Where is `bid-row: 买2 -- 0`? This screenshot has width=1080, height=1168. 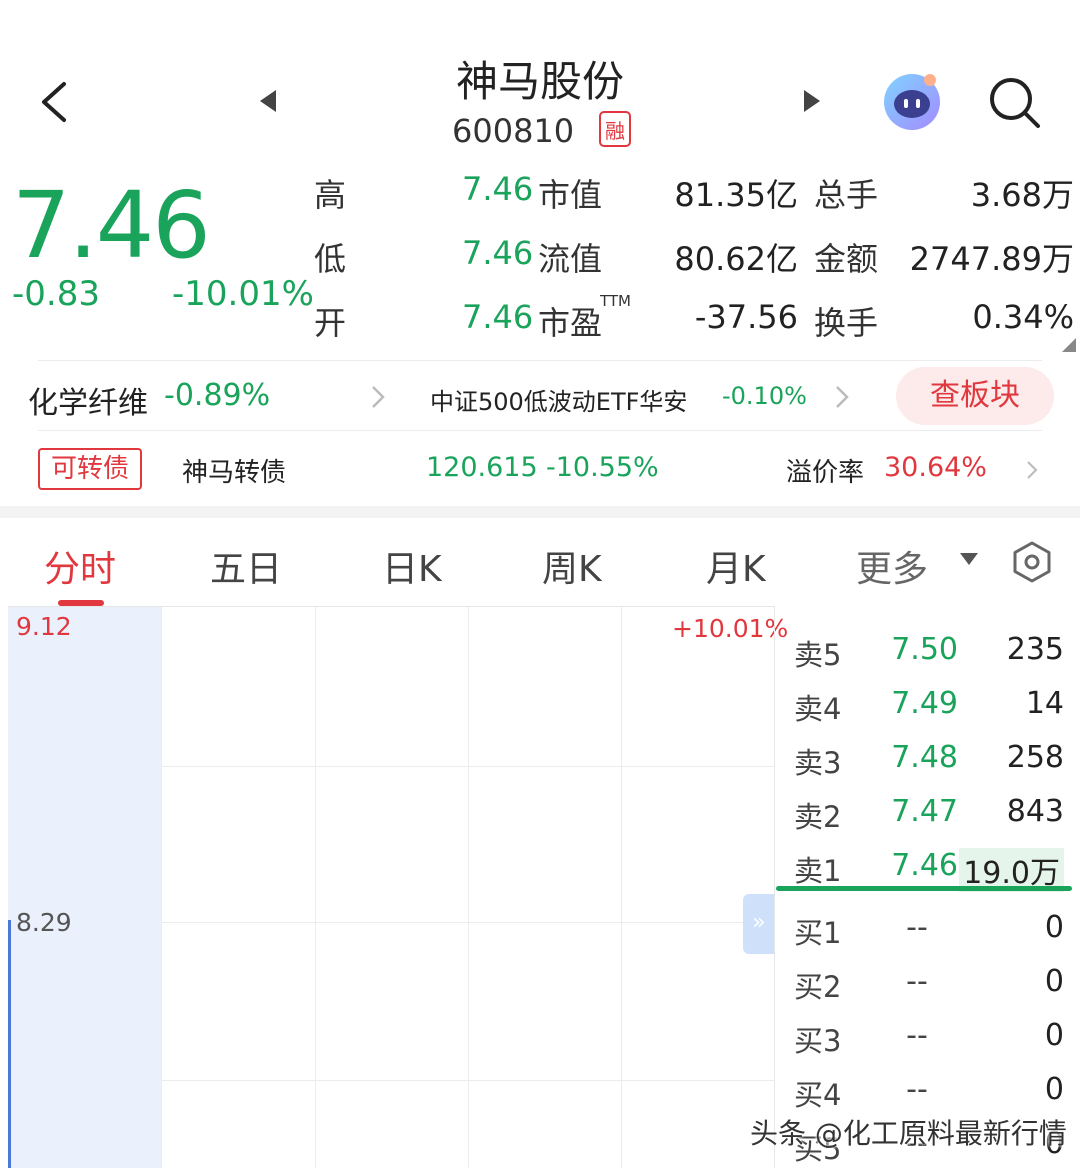
bid-row: 买2 -- 0 is located at coordinates (928, 983).